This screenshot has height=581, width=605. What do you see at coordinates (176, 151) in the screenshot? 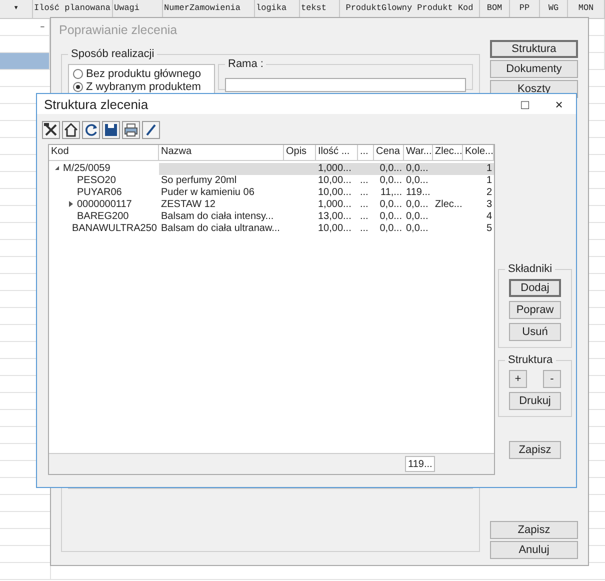
I see `column-header: Nazwa` at bounding box center [176, 151].